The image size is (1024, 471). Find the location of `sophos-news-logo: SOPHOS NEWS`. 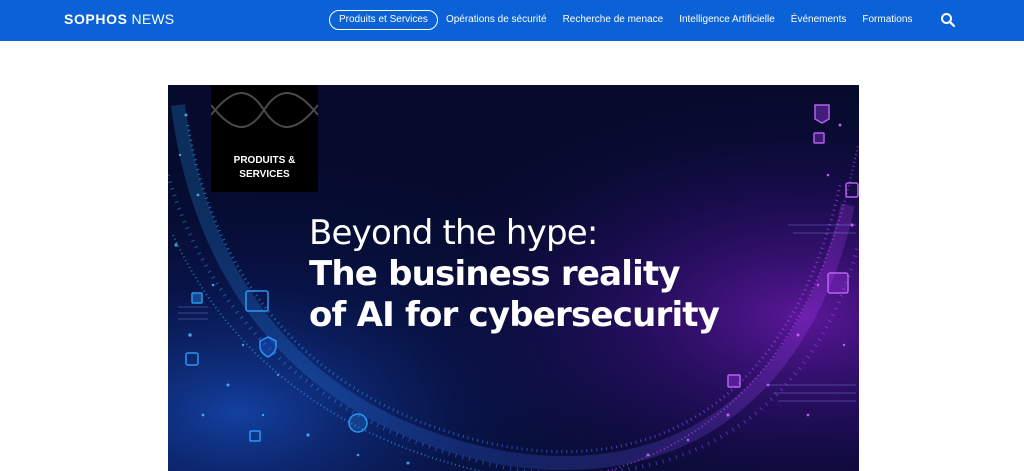

sophos-news-logo: SOPHOS NEWS is located at coordinates (119, 19).